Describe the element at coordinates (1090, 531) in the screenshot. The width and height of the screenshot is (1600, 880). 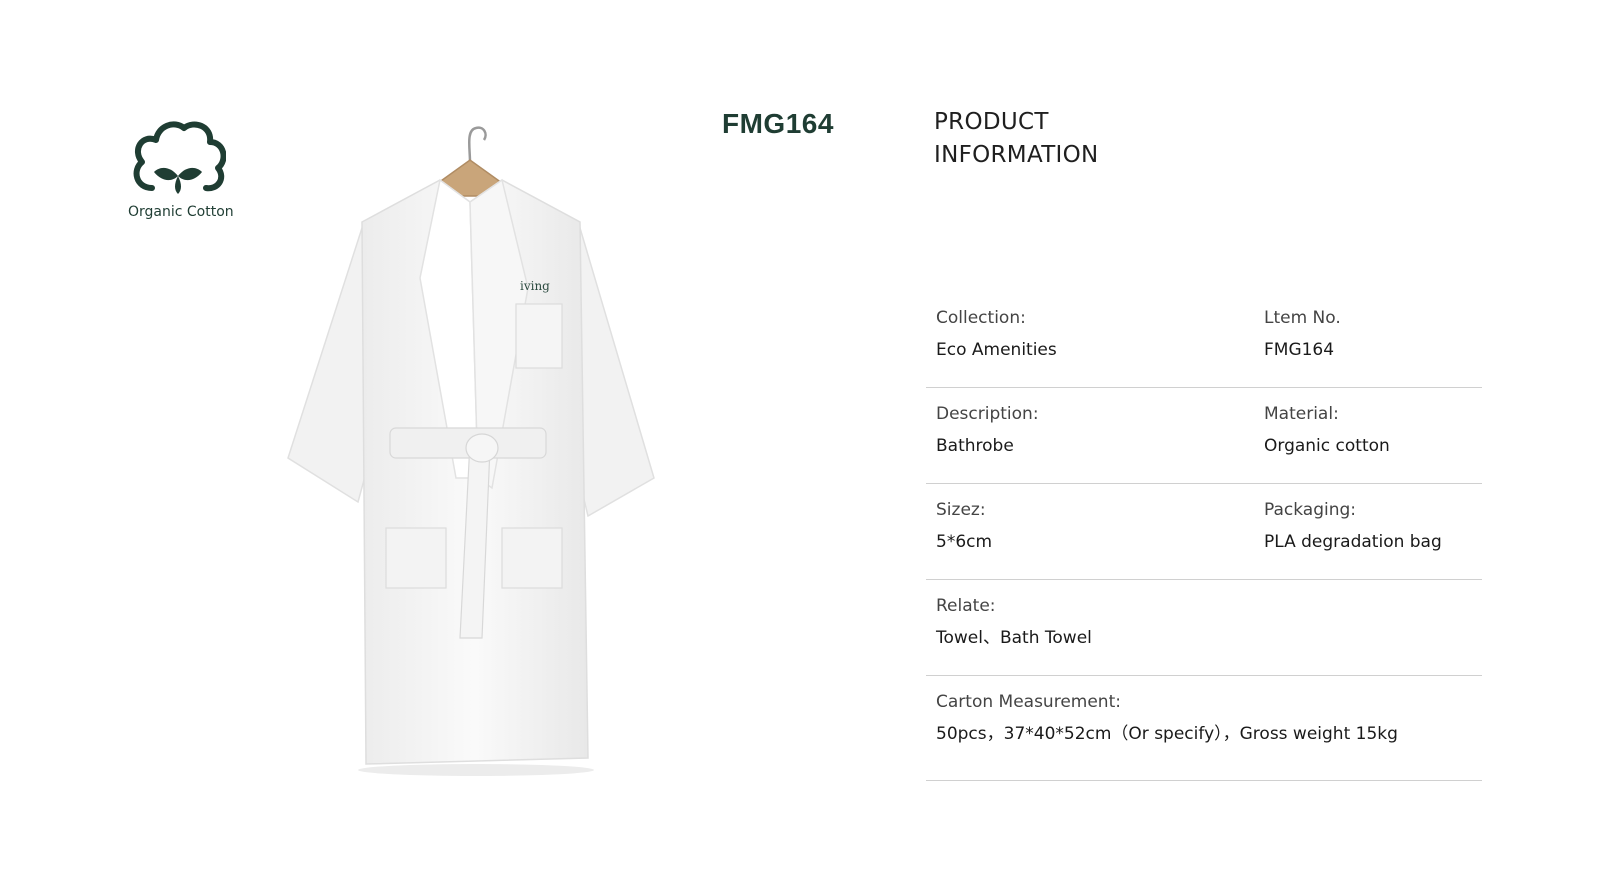
I see `size-field: Sizez: 5*6cm` at that location.